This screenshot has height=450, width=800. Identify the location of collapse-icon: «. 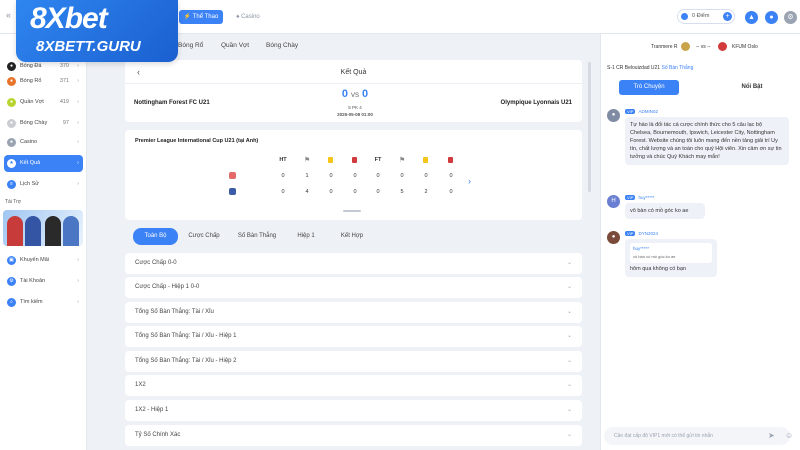
(8, 15).